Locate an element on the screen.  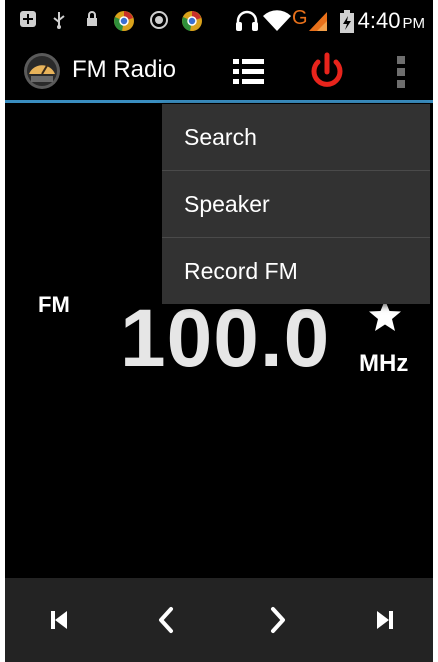
menu-item-record-fm: Record FM is located at coordinates (296, 271).